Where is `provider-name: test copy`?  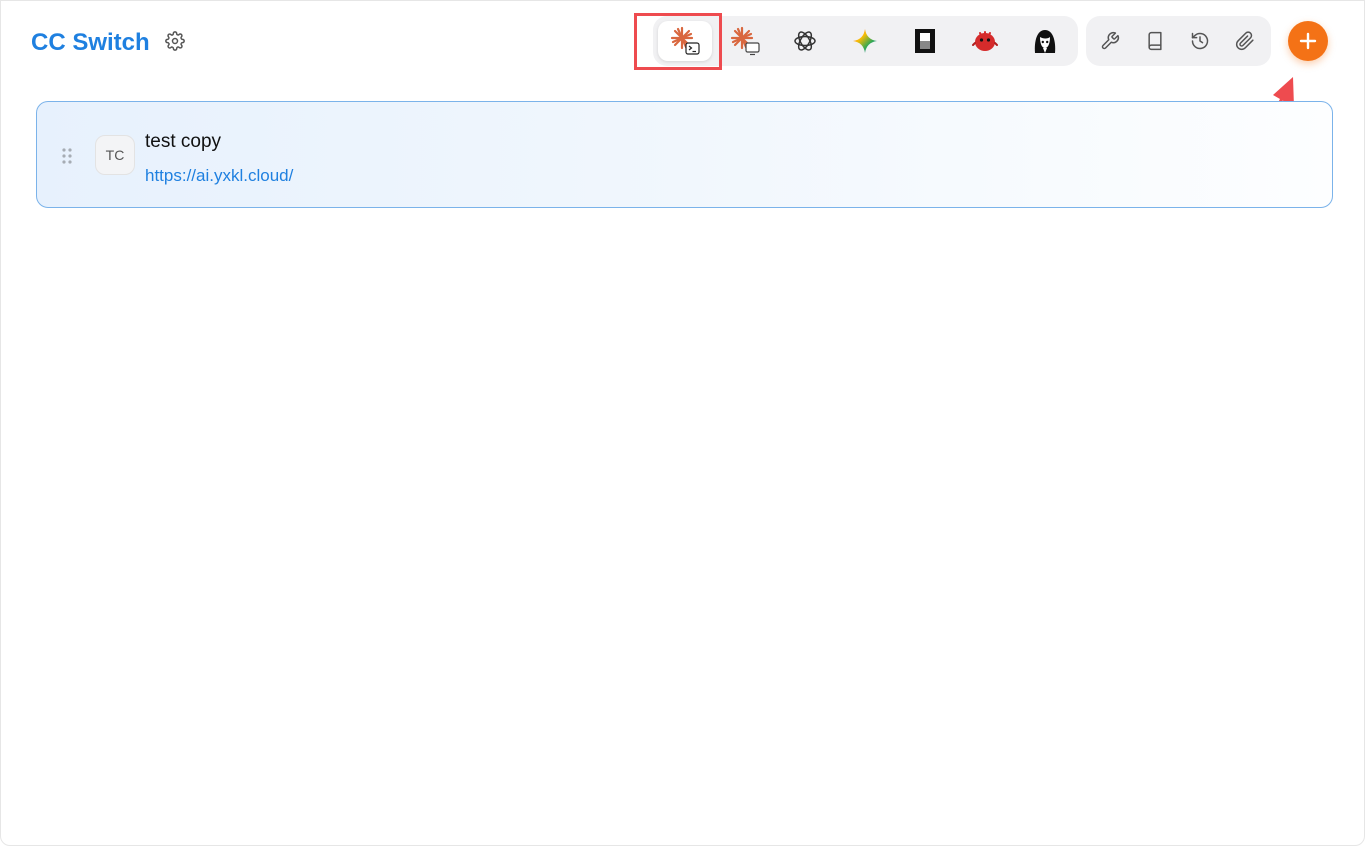 provider-name: test copy is located at coordinates (183, 141).